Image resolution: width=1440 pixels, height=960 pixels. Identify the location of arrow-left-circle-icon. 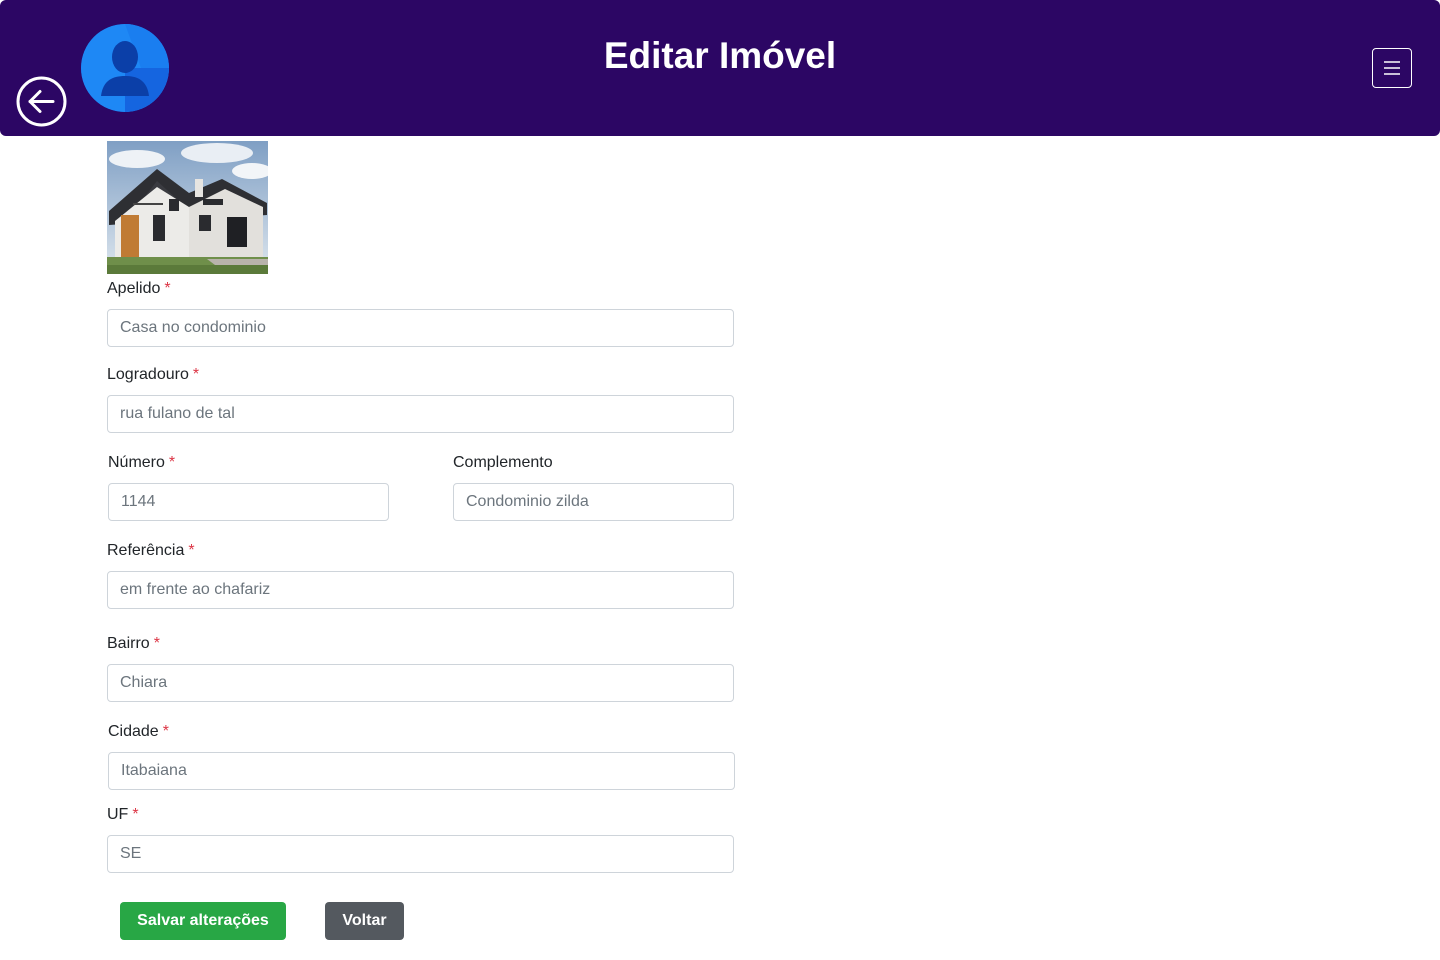
(41, 101).